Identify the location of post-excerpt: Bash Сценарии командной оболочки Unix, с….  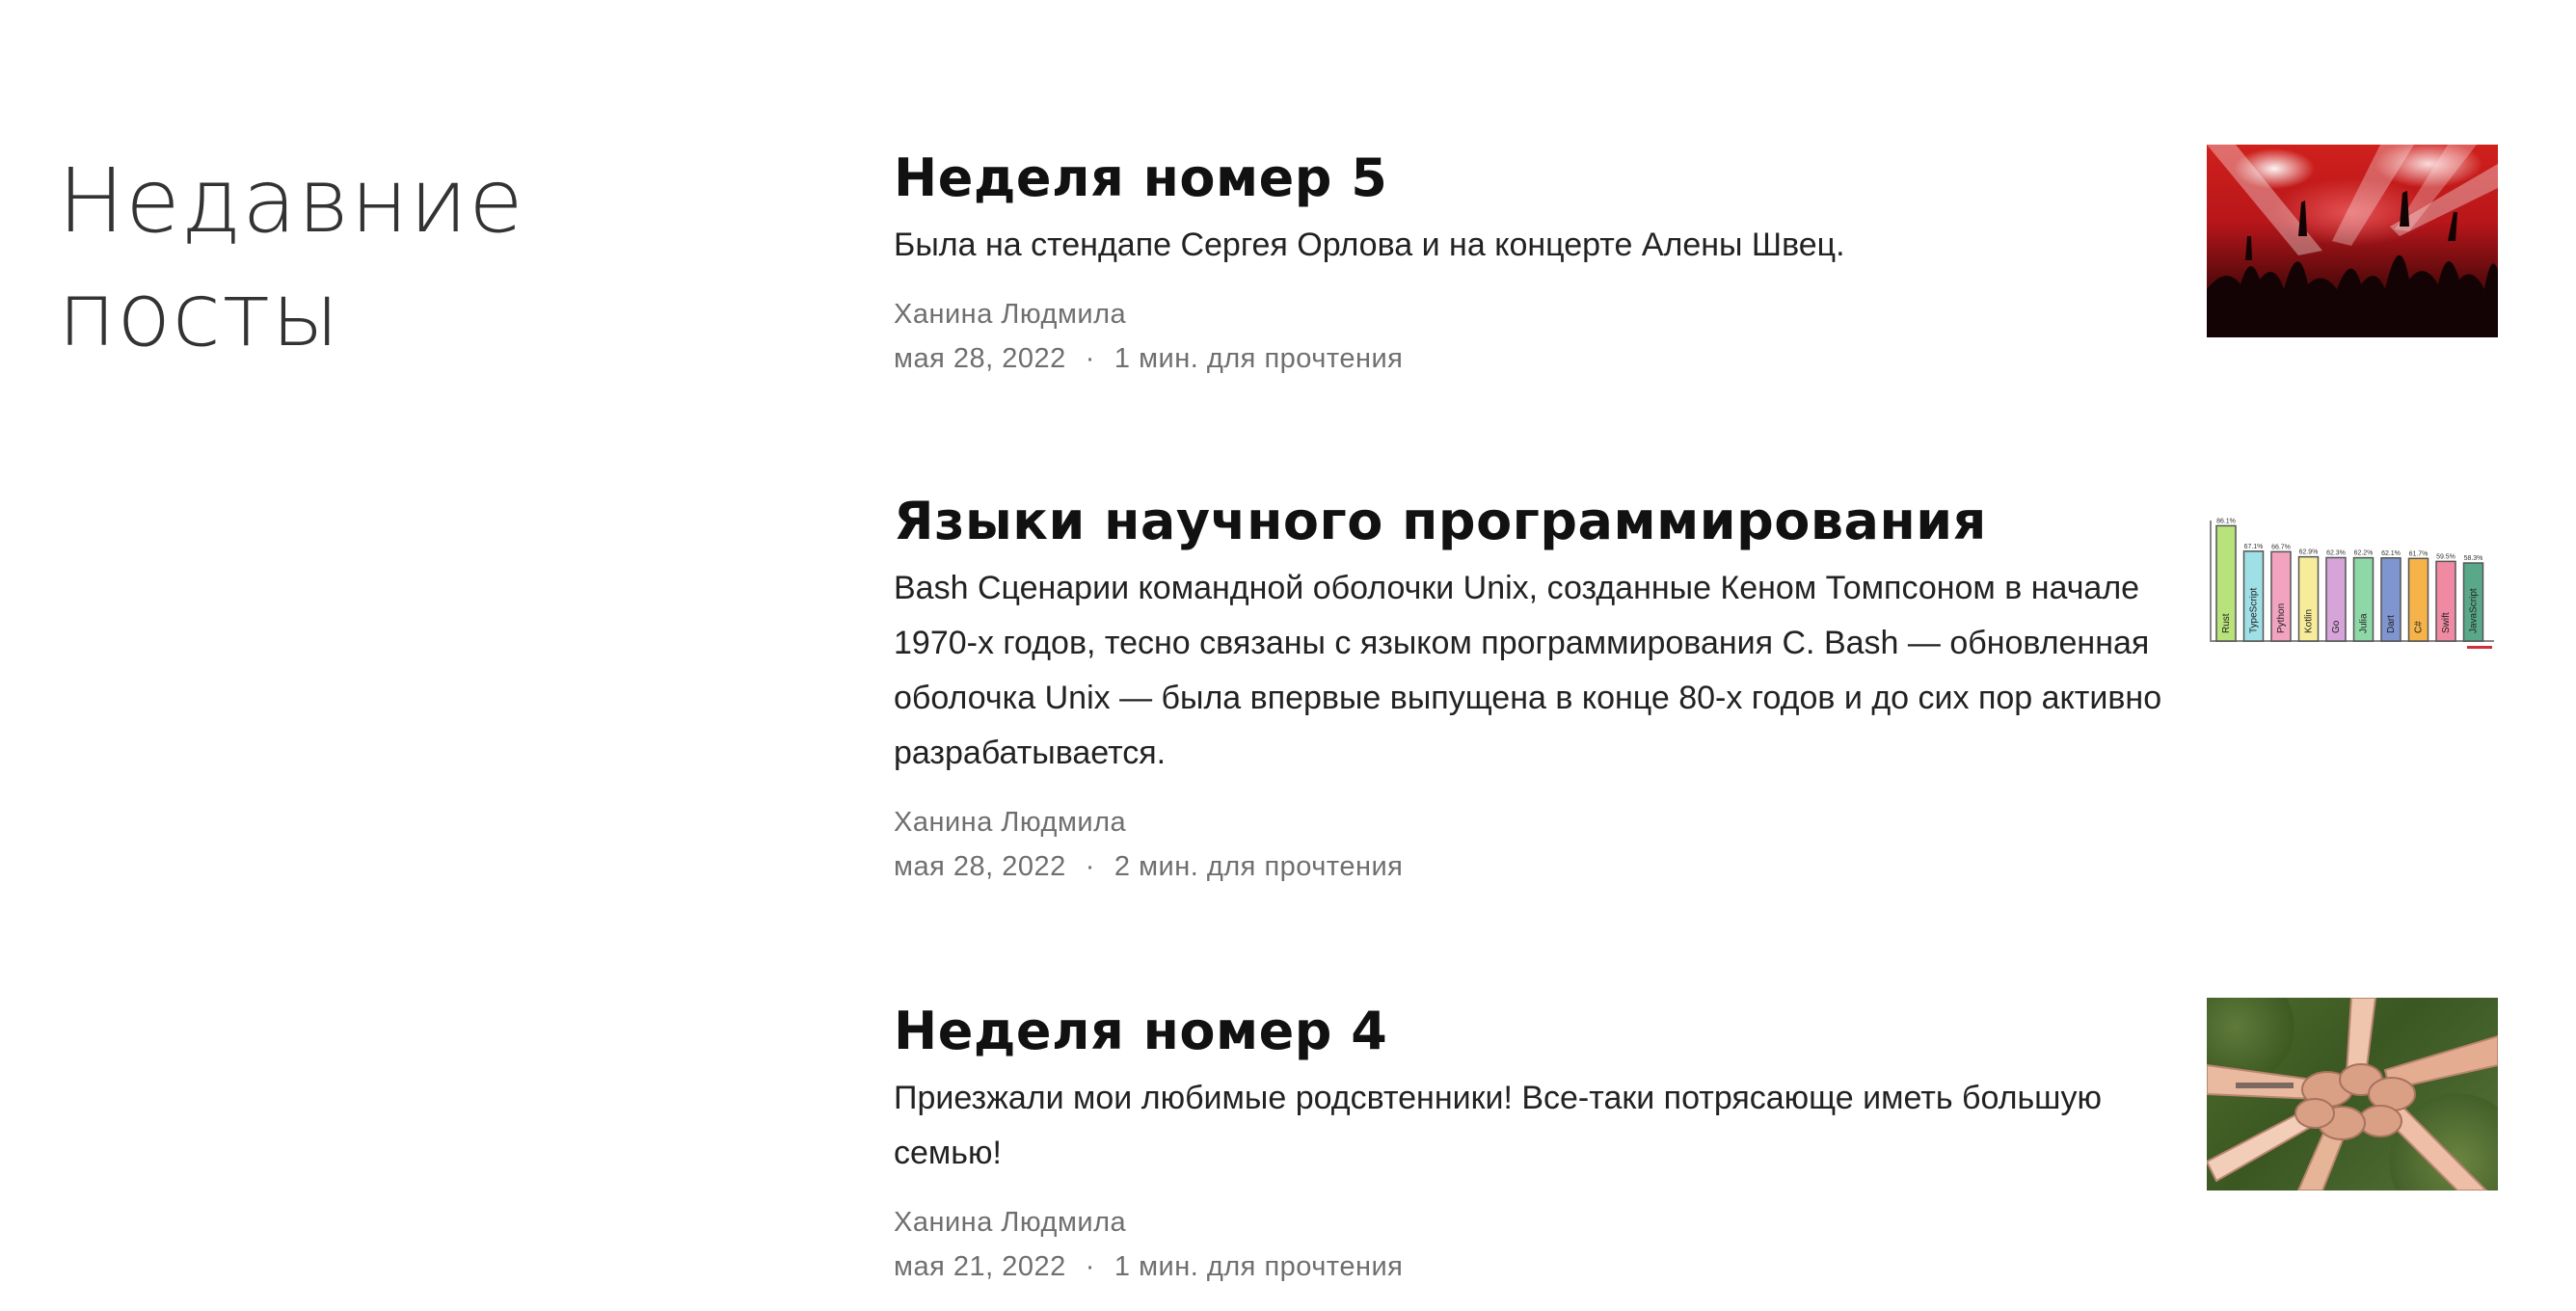
(1528, 670).